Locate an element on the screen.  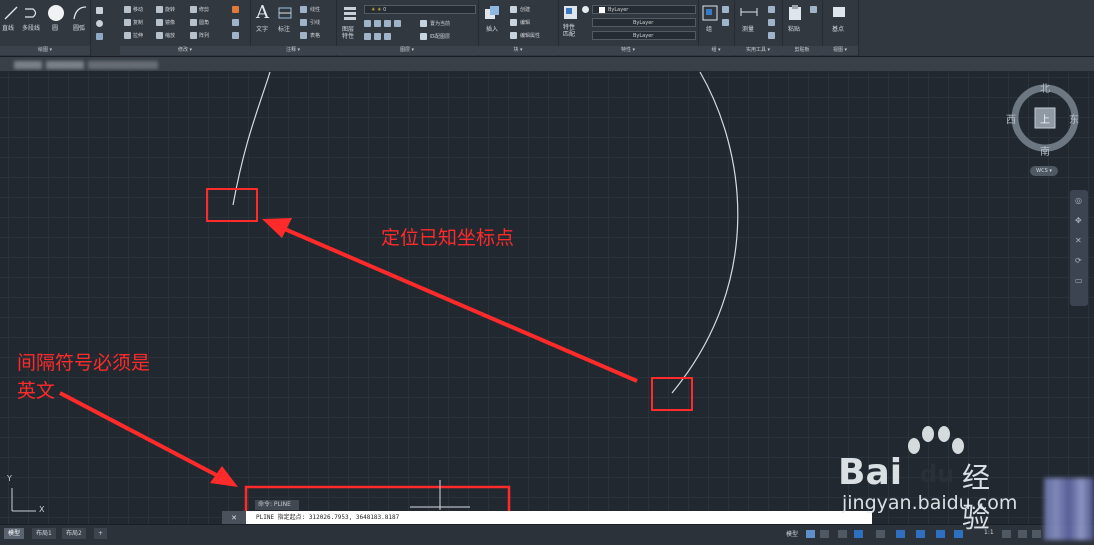
explode-icon is located at coordinates (235, 22).